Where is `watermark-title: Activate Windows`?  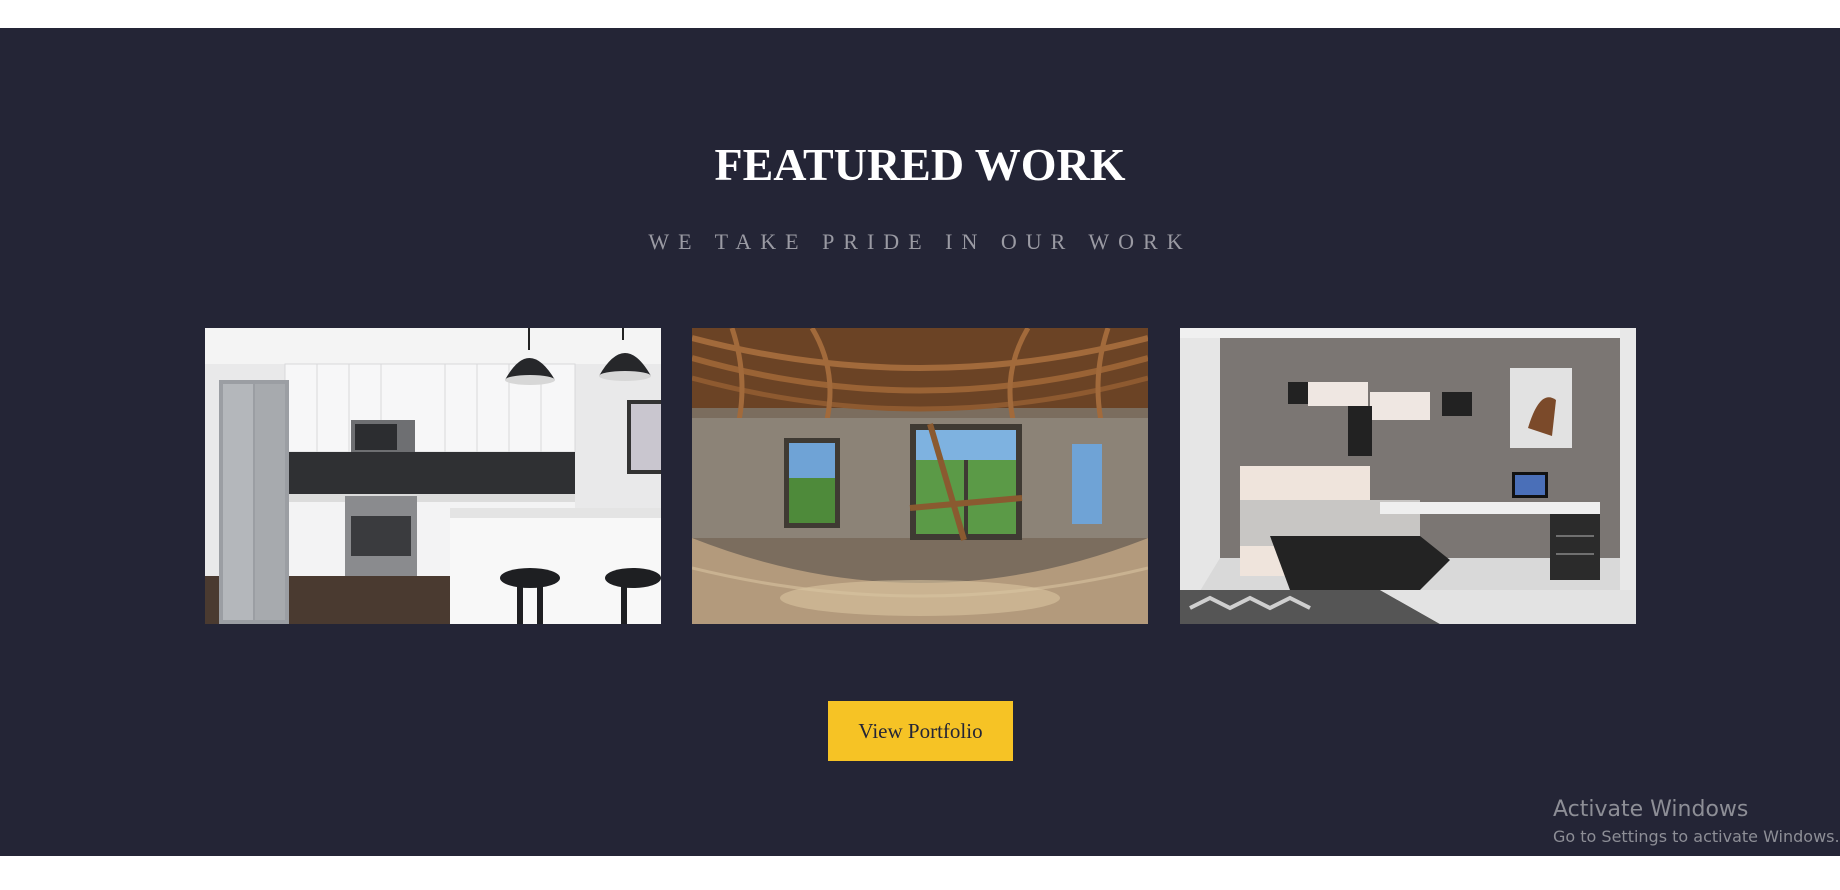
watermark-title: Activate Windows is located at coordinates (1651, 809).